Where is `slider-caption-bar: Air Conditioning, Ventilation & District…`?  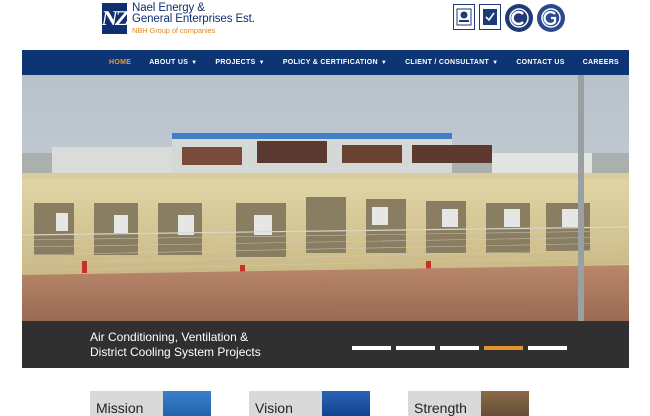 slider-caption-bar: Air Conditioning, Ventilation & District… is located at coordinates (325, 344).